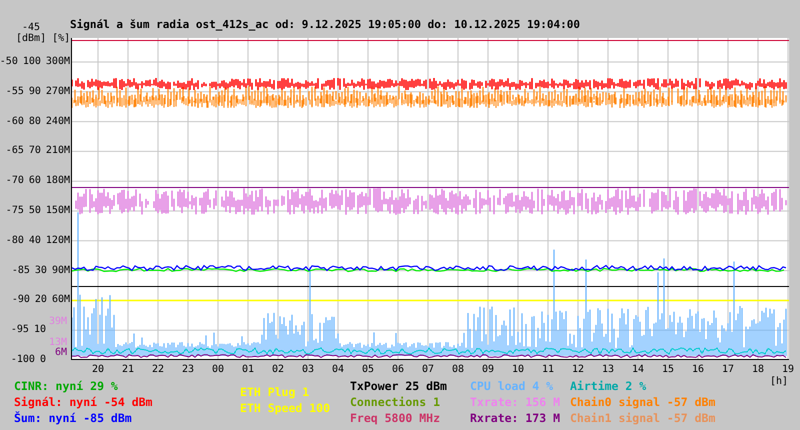  What do you see at coordinates (668, 370) in the screenshot?
I see `axis-label: 15` at bounding box center [668, 370].